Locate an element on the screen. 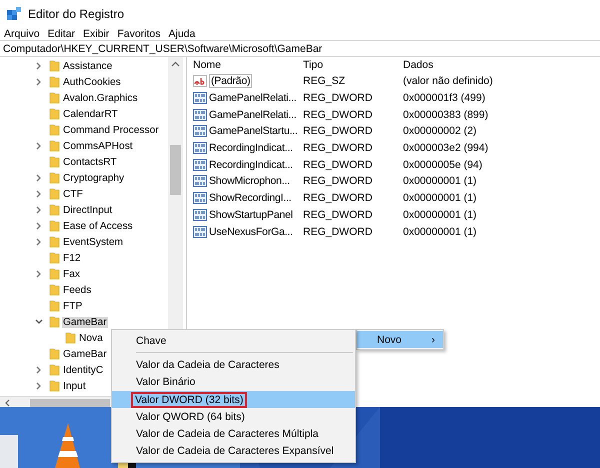  table-cell-text: 0x00000383 (899) is located at coordinates (446, 114).